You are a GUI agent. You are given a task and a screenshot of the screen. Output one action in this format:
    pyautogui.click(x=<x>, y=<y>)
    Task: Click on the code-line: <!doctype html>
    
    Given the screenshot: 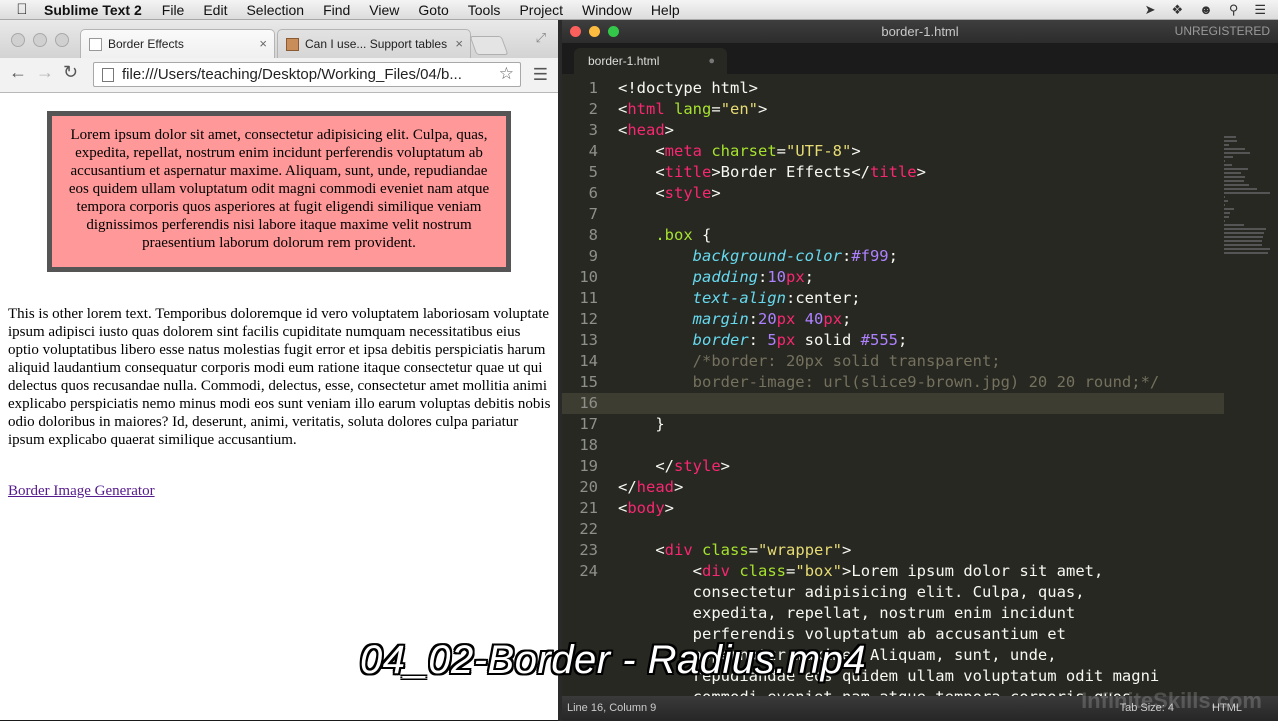 What is the action you would take?
    pyautogui.click(x=888, y=88)
    